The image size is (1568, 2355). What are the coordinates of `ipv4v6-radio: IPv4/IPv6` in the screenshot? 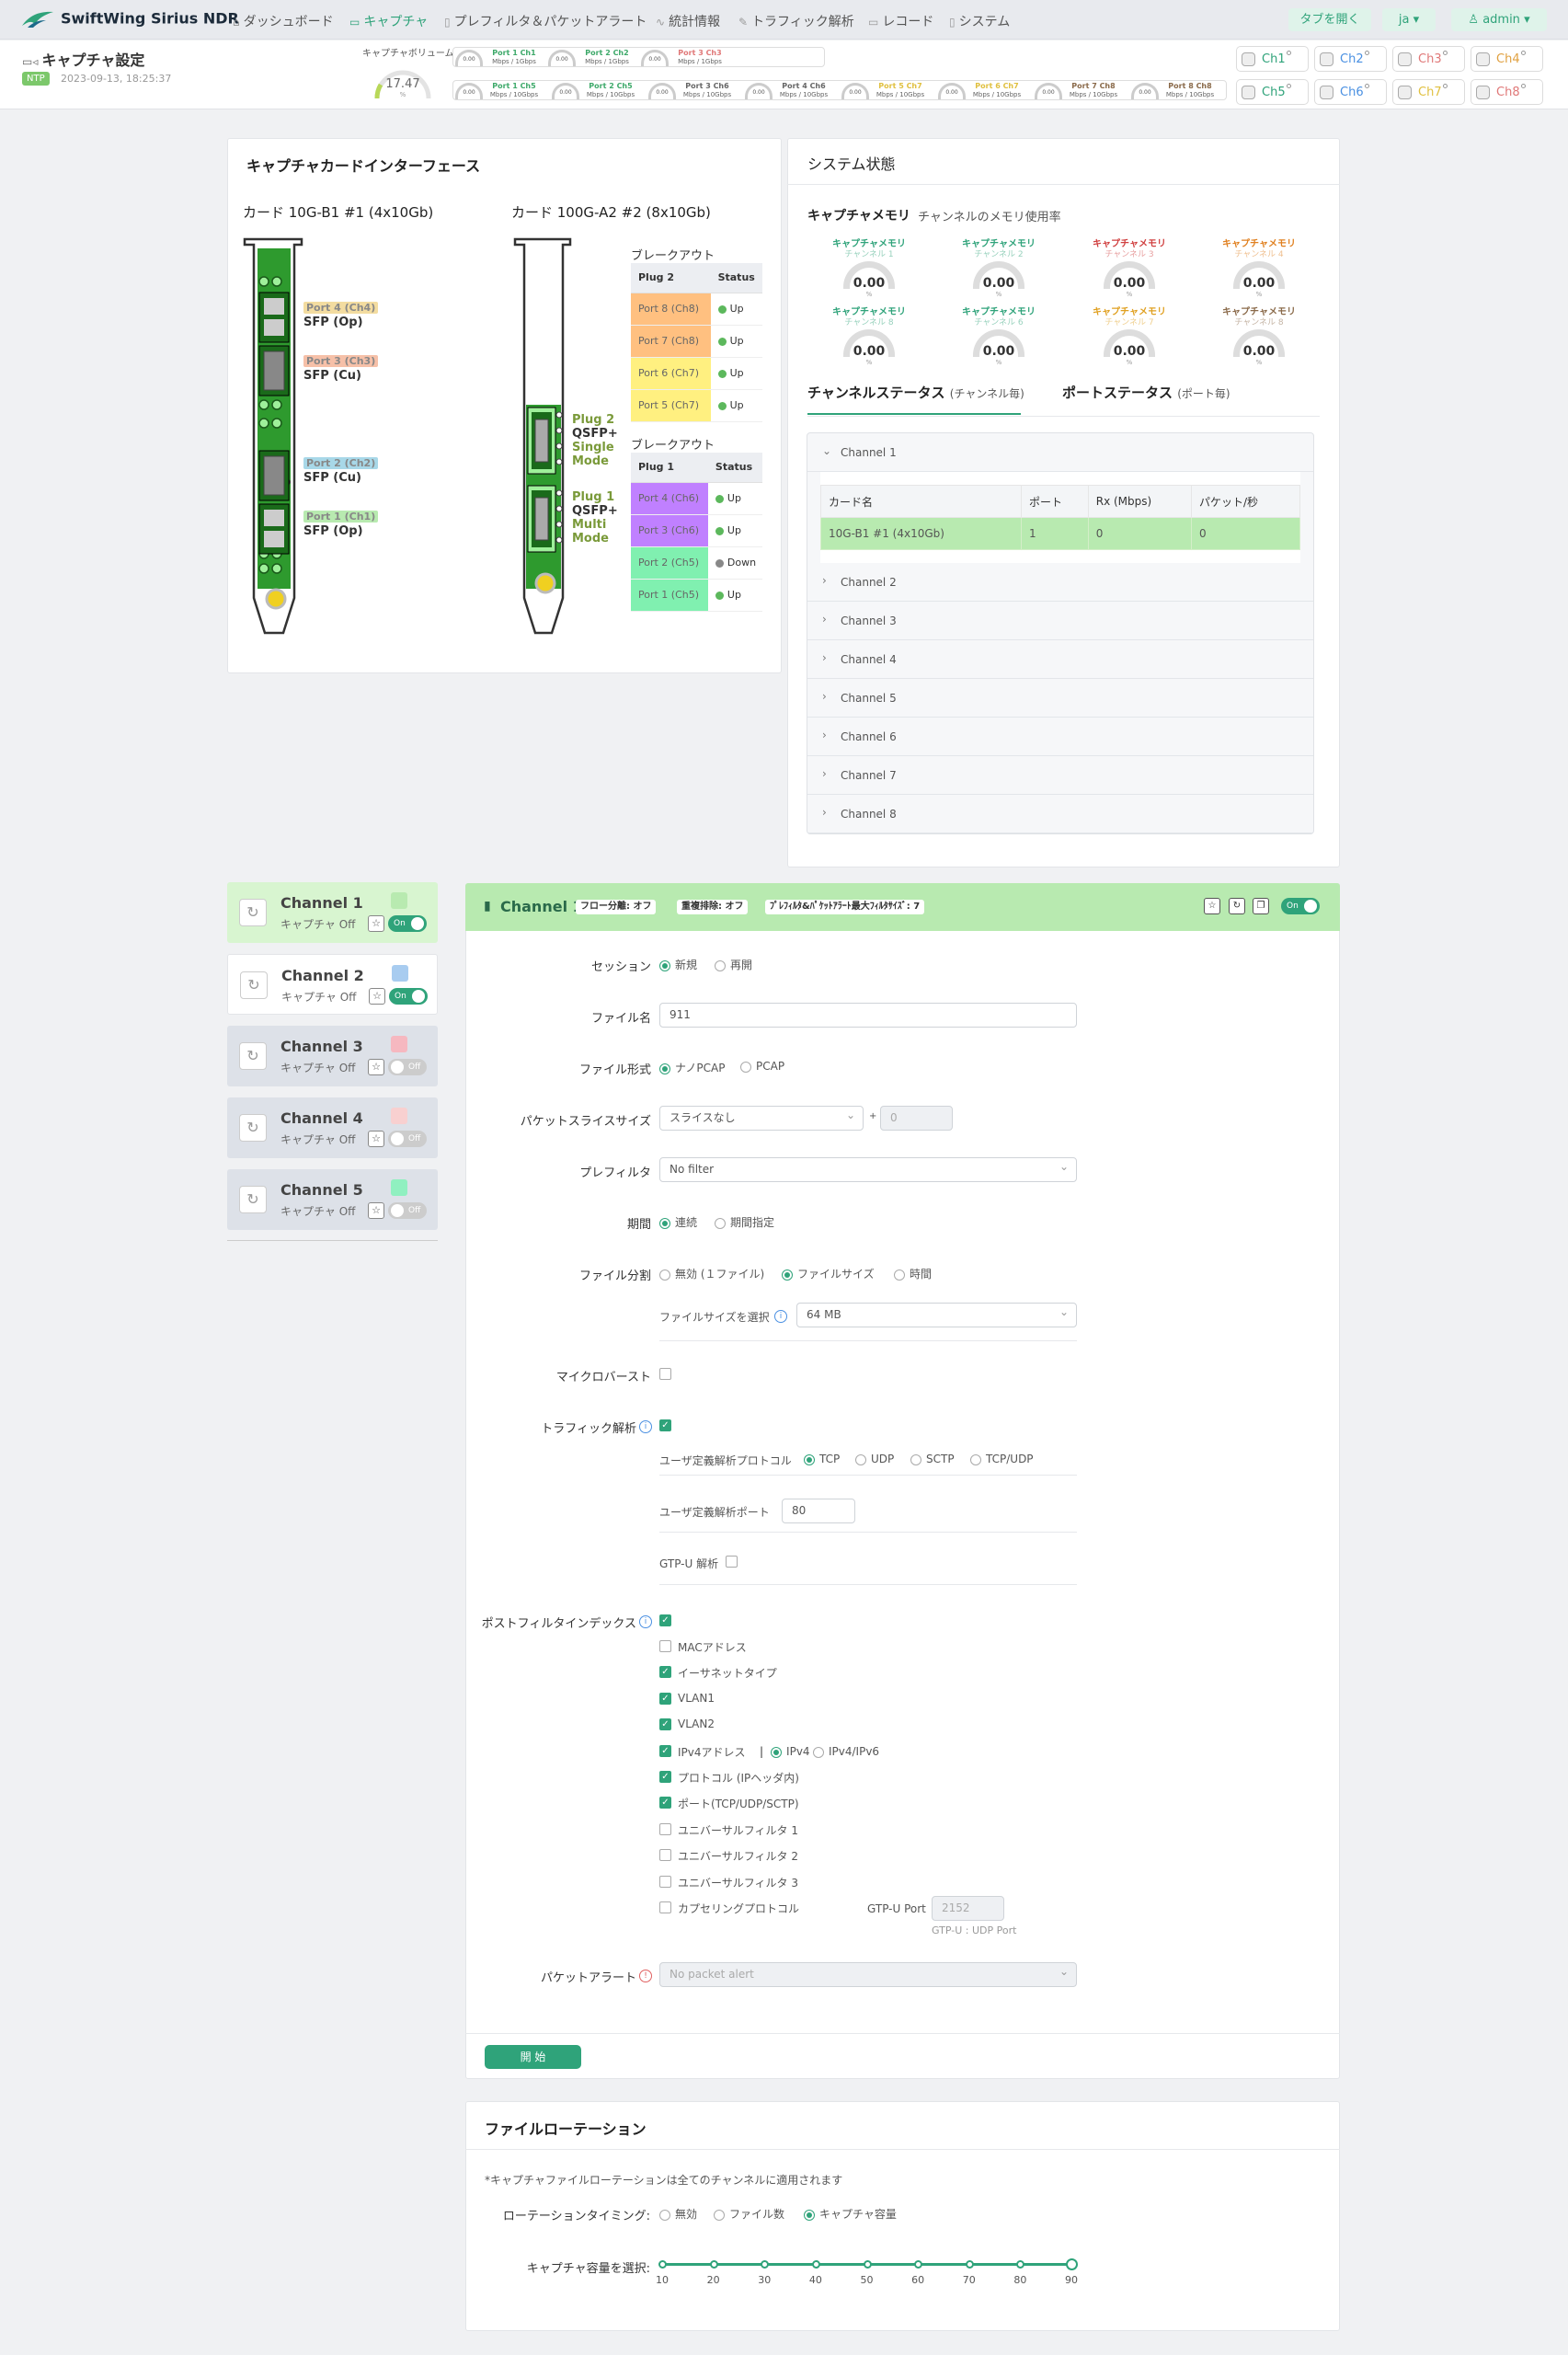 It's located at (846, 1751).